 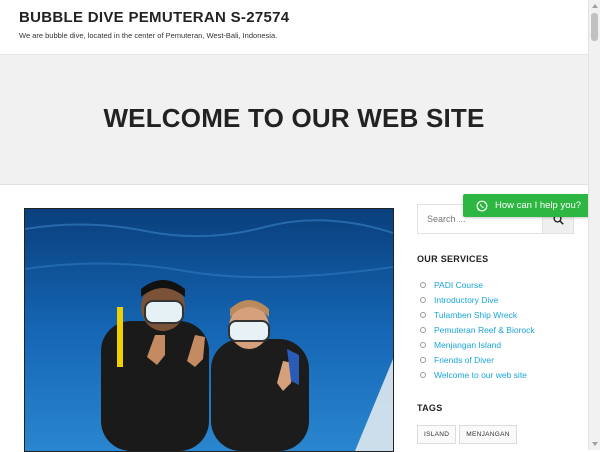 What do you see at coordinates (594, 27) in the screenshot?
I see `scrollbar-thumb` at bounding box center [594, 27].